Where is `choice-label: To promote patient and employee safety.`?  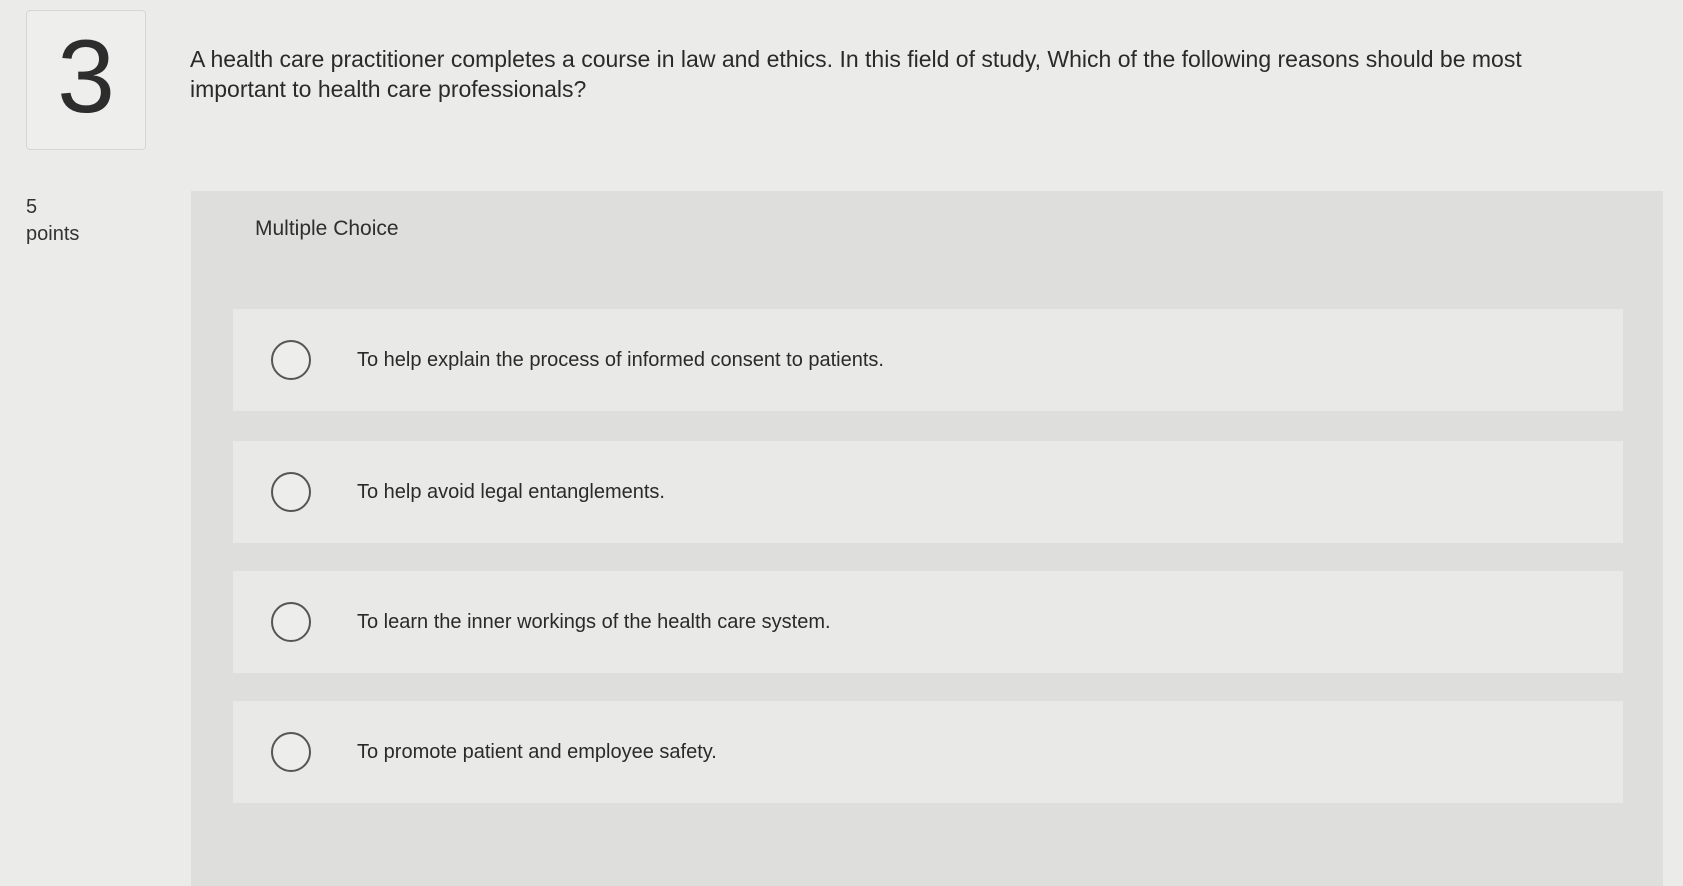
choice-label: To promote patient and employee safety. is located at coordinates (537, 751).